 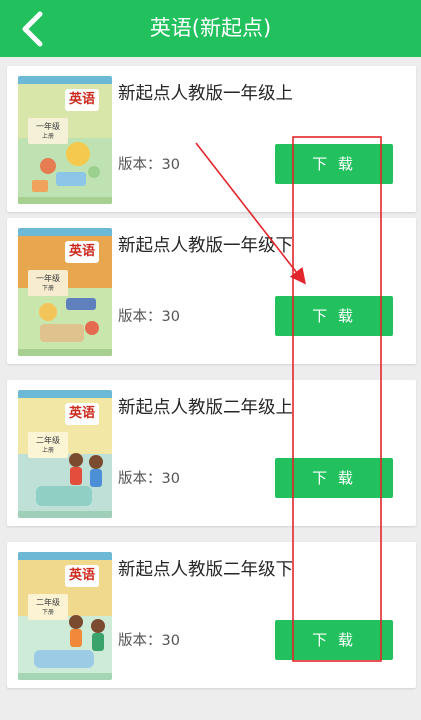 I want to click on page-title: 英语(新起点), so click(x=210, y=28).